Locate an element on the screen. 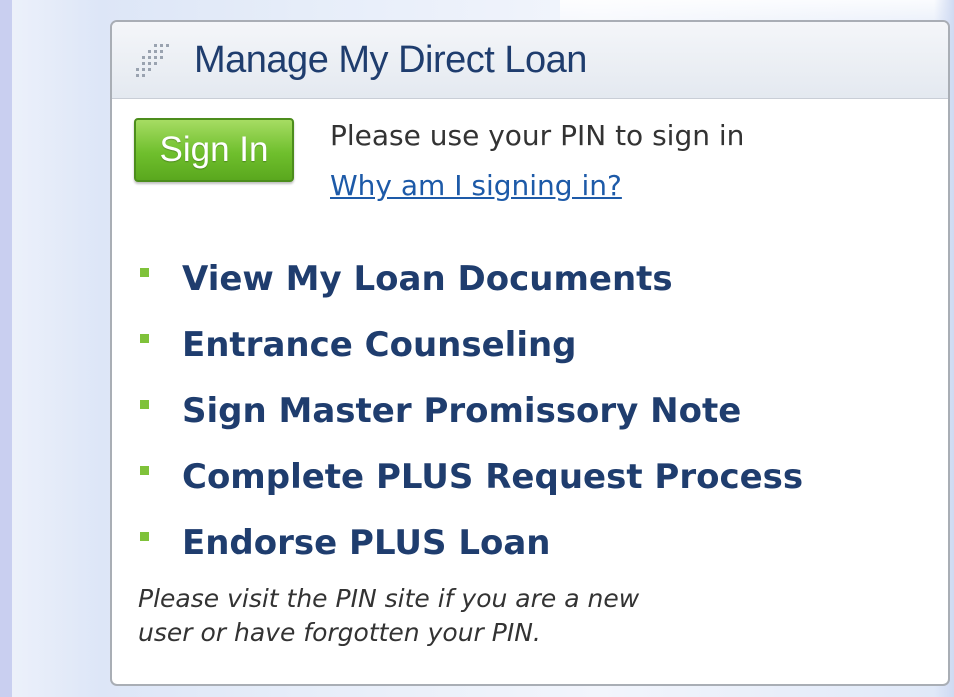  panel-header: Manage My Direct Loan is located at coordinates (530, 60).